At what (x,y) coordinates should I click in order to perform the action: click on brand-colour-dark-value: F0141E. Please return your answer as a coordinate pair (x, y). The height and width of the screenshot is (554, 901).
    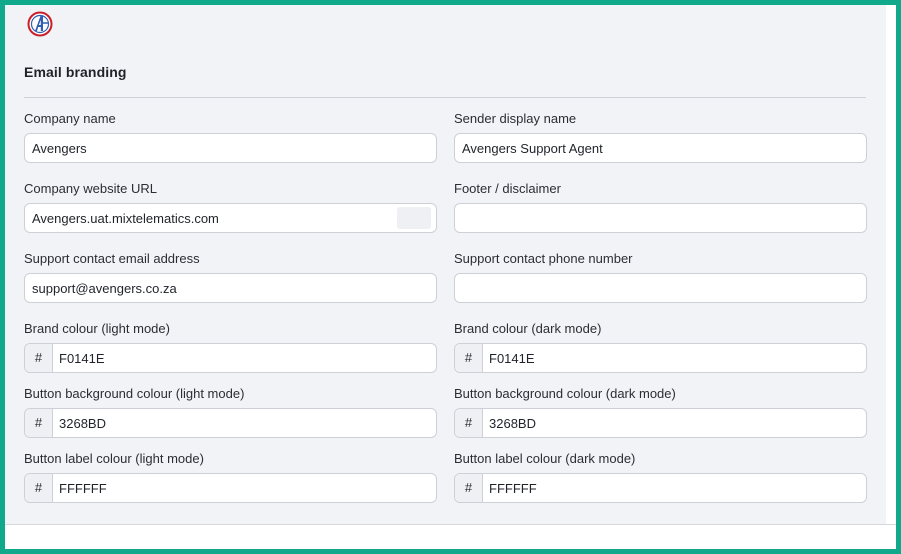
    Looking at the image, I should click on (512, 358).